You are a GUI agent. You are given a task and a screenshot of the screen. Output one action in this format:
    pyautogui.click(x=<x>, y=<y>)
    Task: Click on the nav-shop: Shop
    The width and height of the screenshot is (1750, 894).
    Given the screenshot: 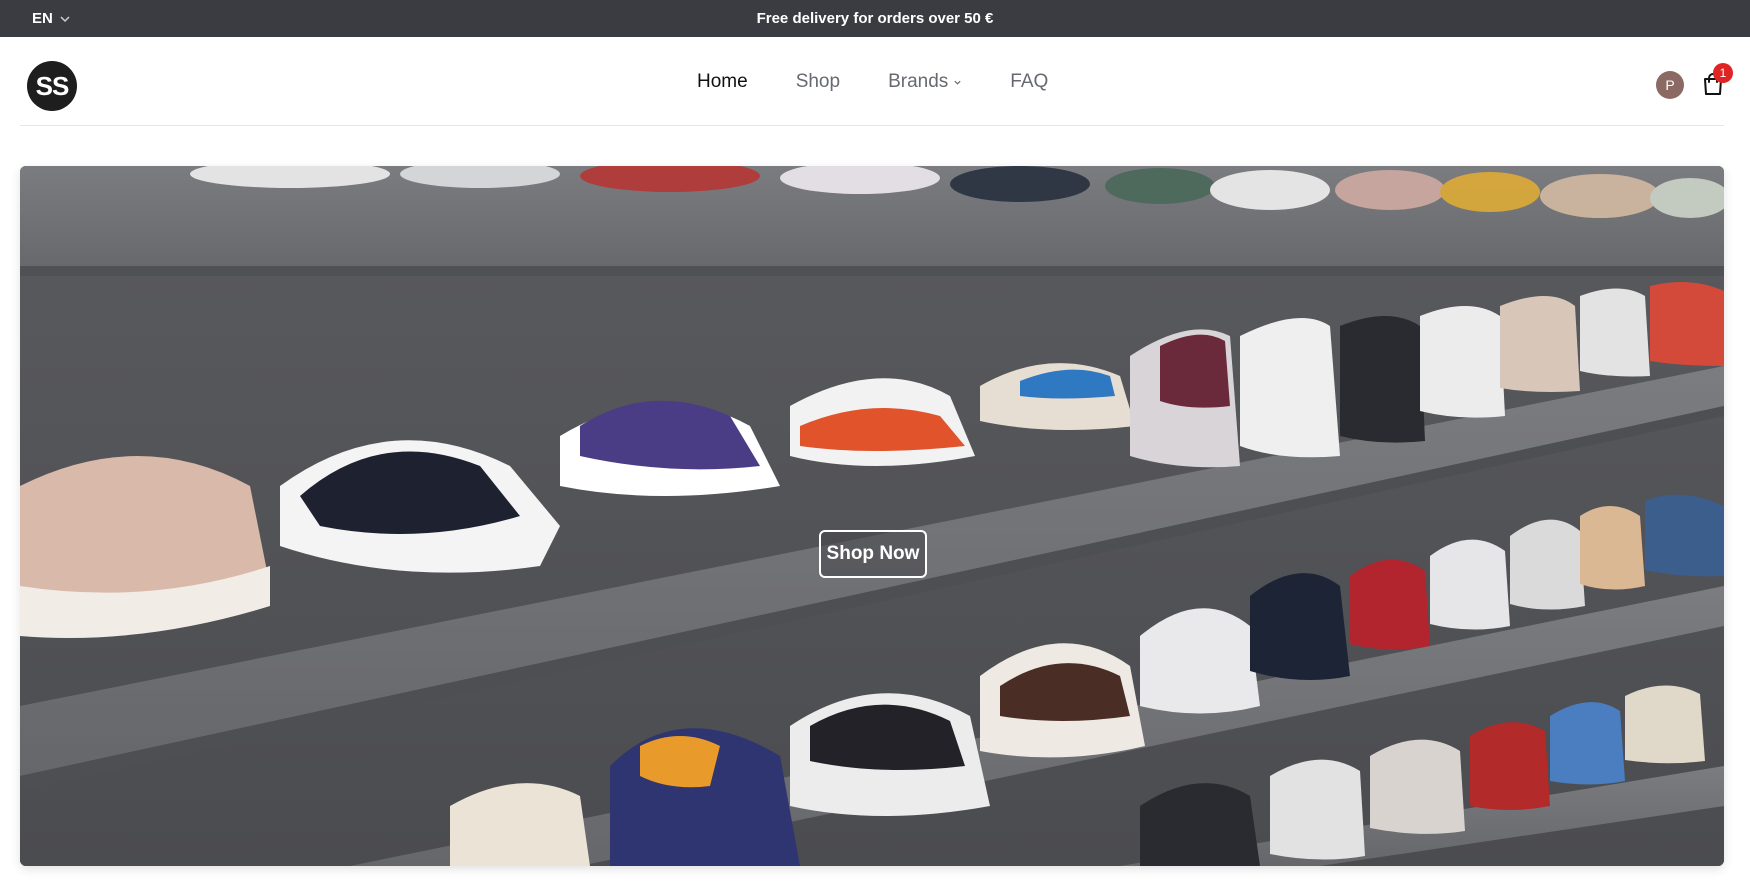 What is the action you would take?
    pyautogui.click(x=818, y=82)
    